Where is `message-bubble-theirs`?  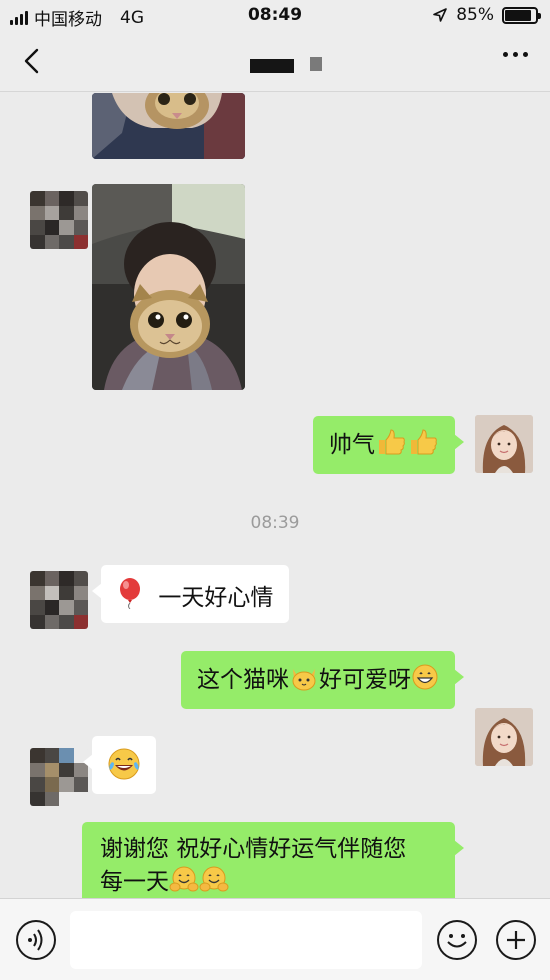 message-bubble-theirs is located at coordinates (119, 765).